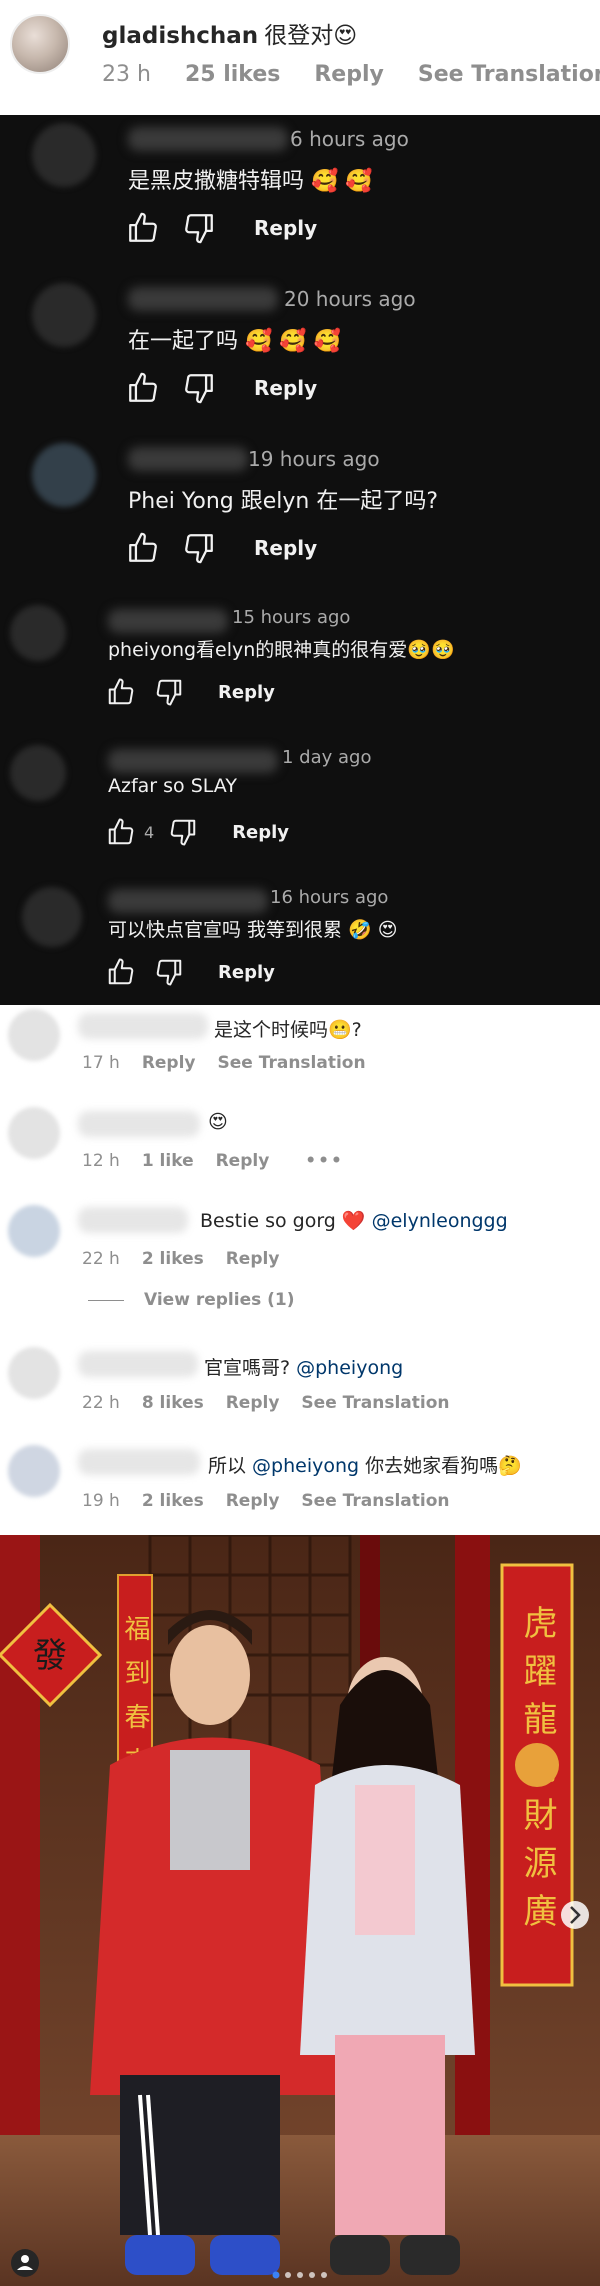  What do you see at coordinates (213, 1161) in the screenshot?
I see `comment-meta: 12 h 1 like Reply •••` at bounding box center [213, 1161].